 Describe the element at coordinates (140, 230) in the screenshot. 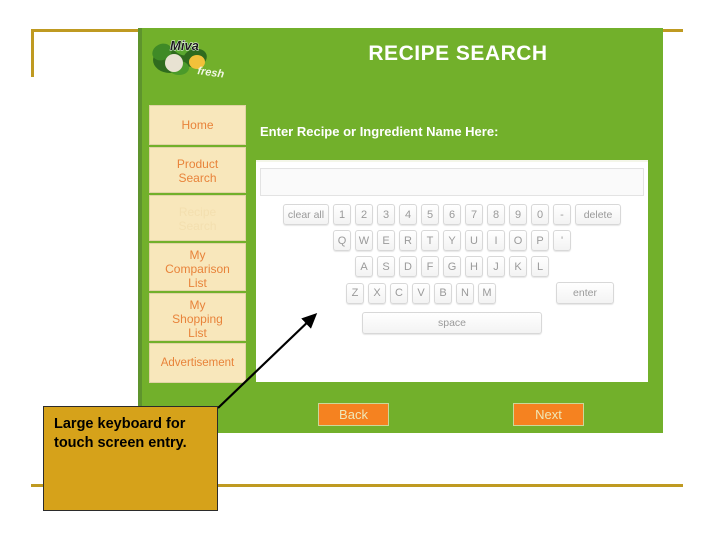

I see `kiosk-left-edge` at that location.